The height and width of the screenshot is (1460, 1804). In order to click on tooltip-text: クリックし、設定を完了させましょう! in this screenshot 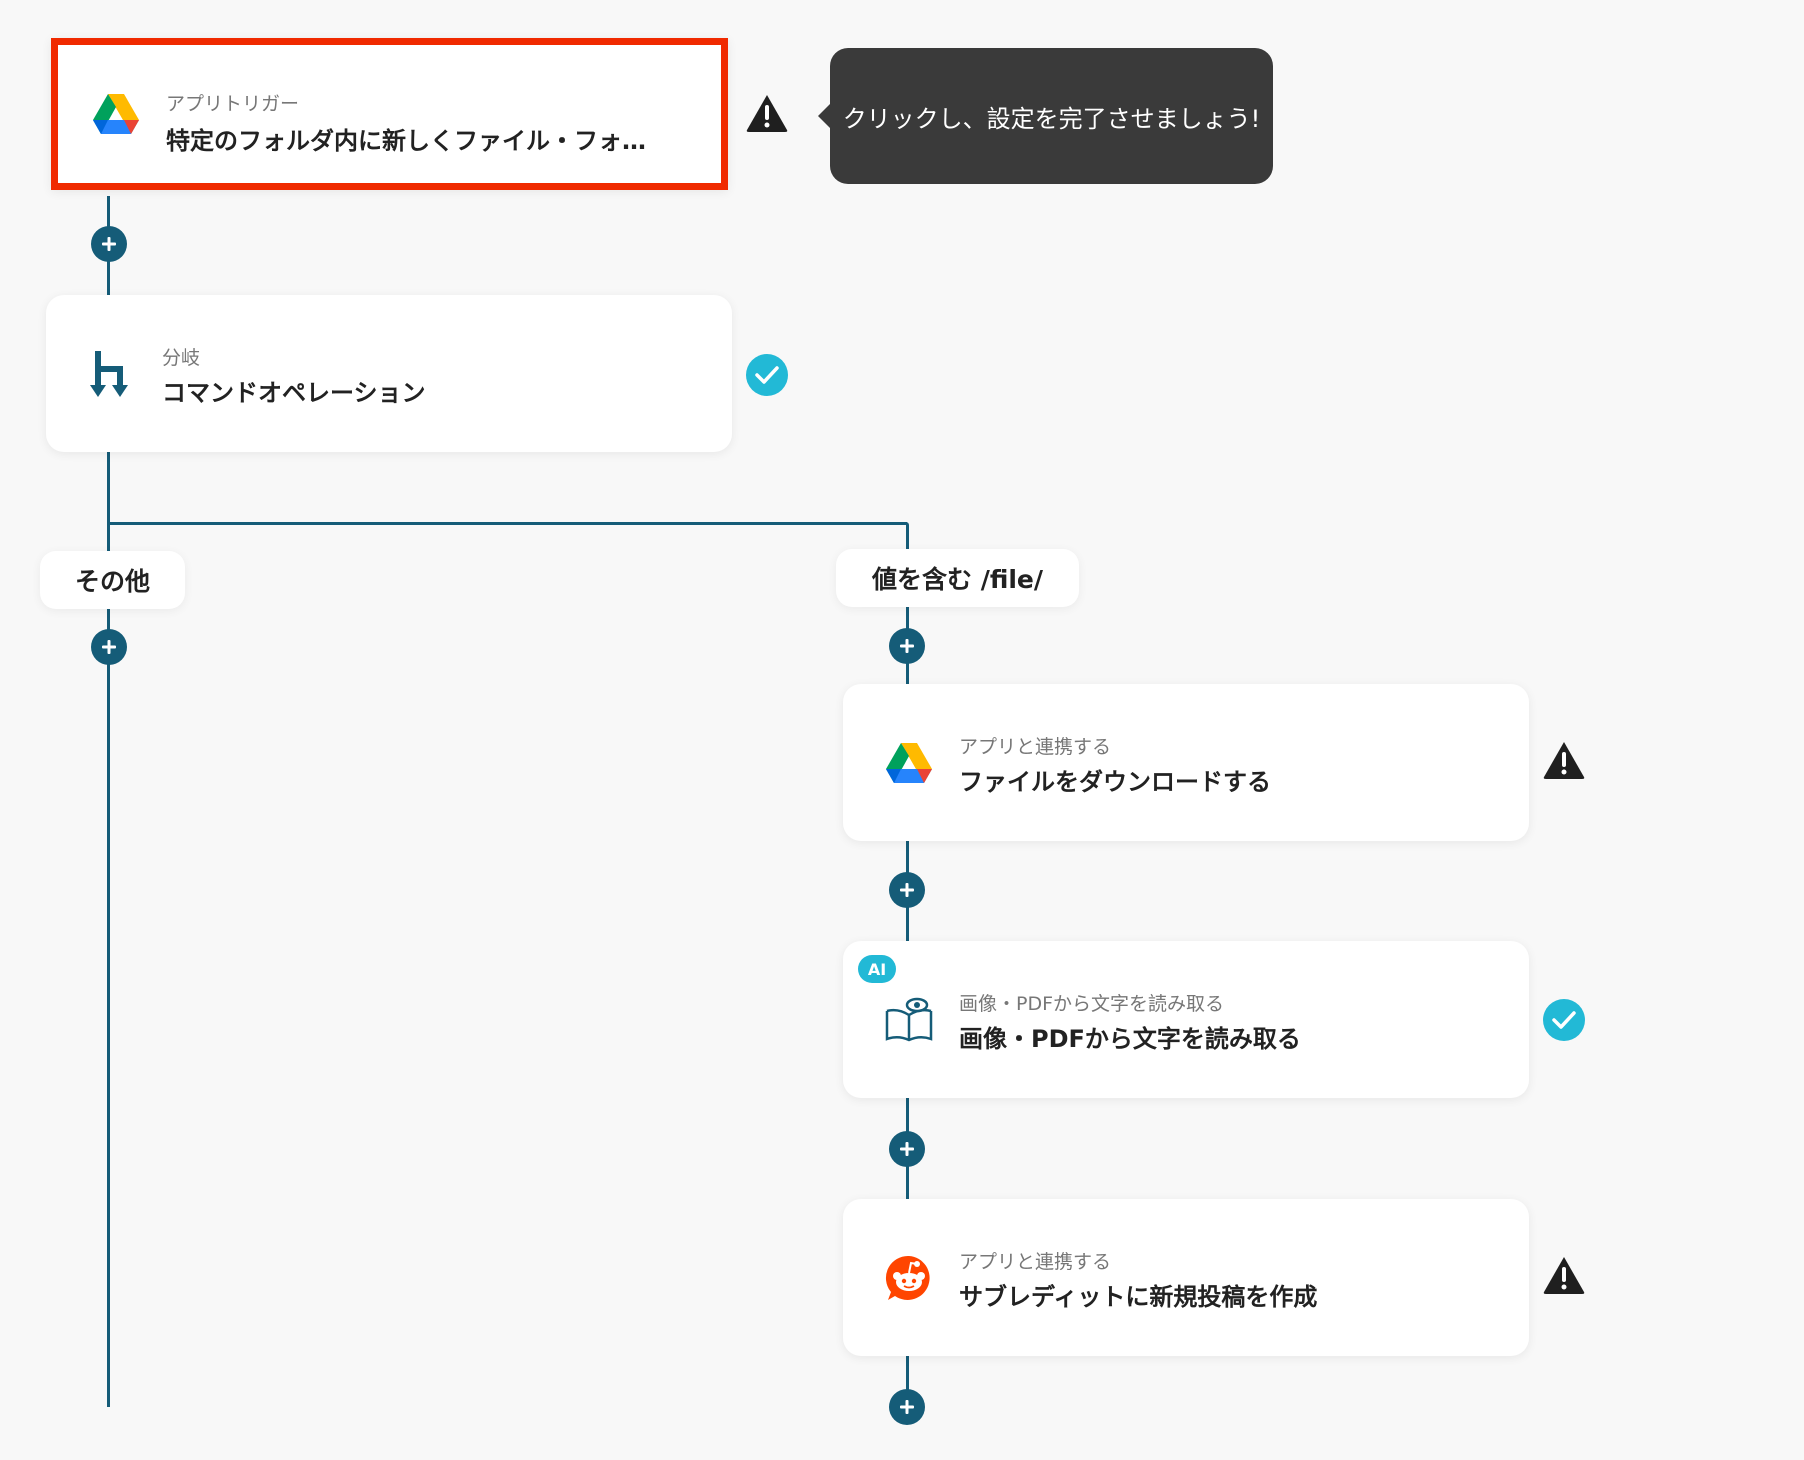, I will do `click(1051, 118)`.